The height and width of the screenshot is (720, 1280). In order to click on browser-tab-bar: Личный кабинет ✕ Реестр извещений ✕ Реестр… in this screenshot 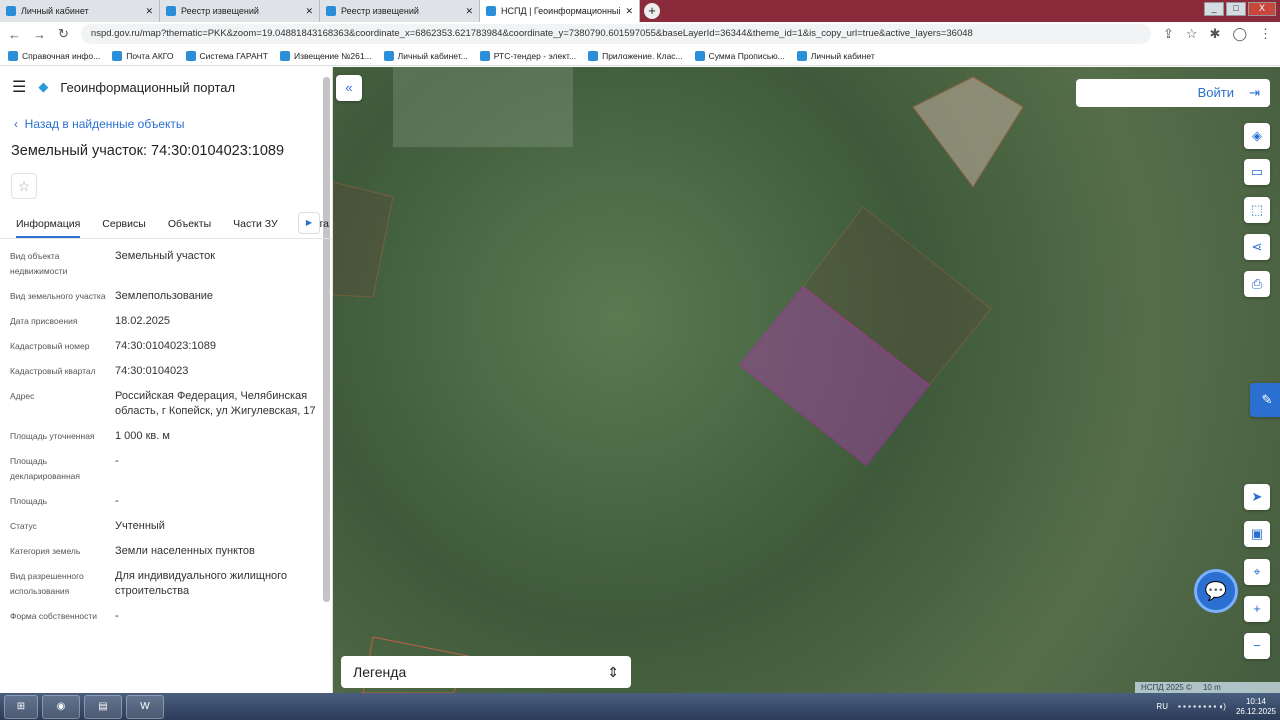, I will do `click(640, 11)`.